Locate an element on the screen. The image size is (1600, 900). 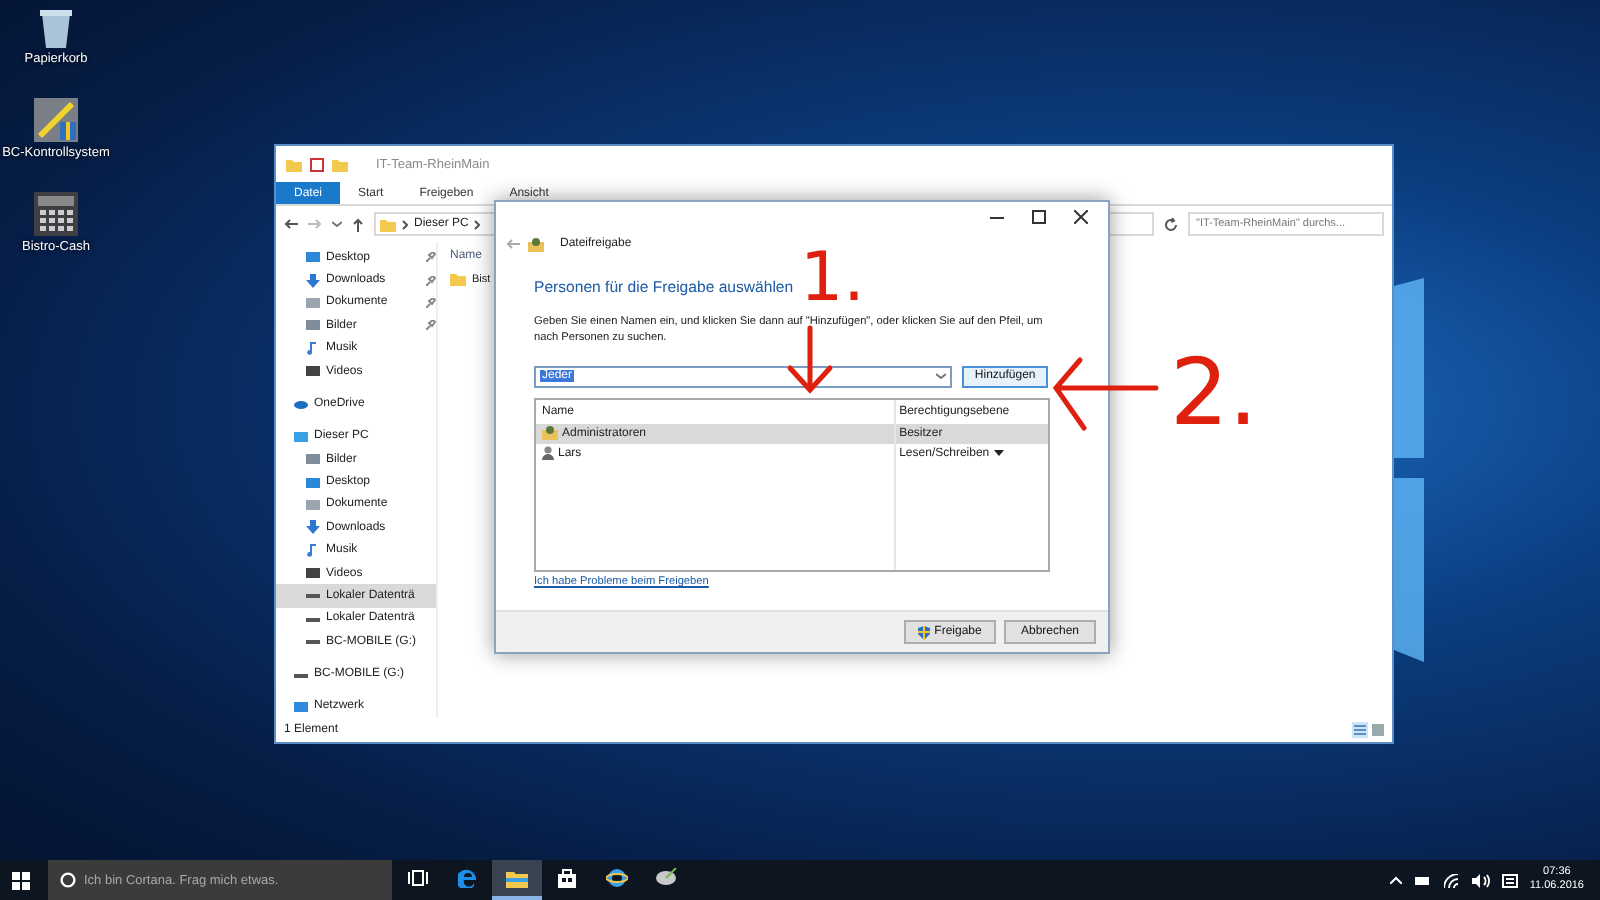
taskbar-app is located at coordinates (517, 880).